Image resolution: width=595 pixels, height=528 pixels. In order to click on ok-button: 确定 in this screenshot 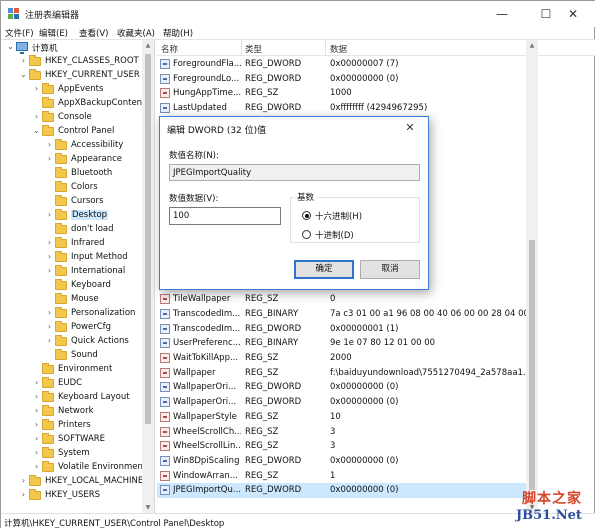, I will do `click(324, 269)`.